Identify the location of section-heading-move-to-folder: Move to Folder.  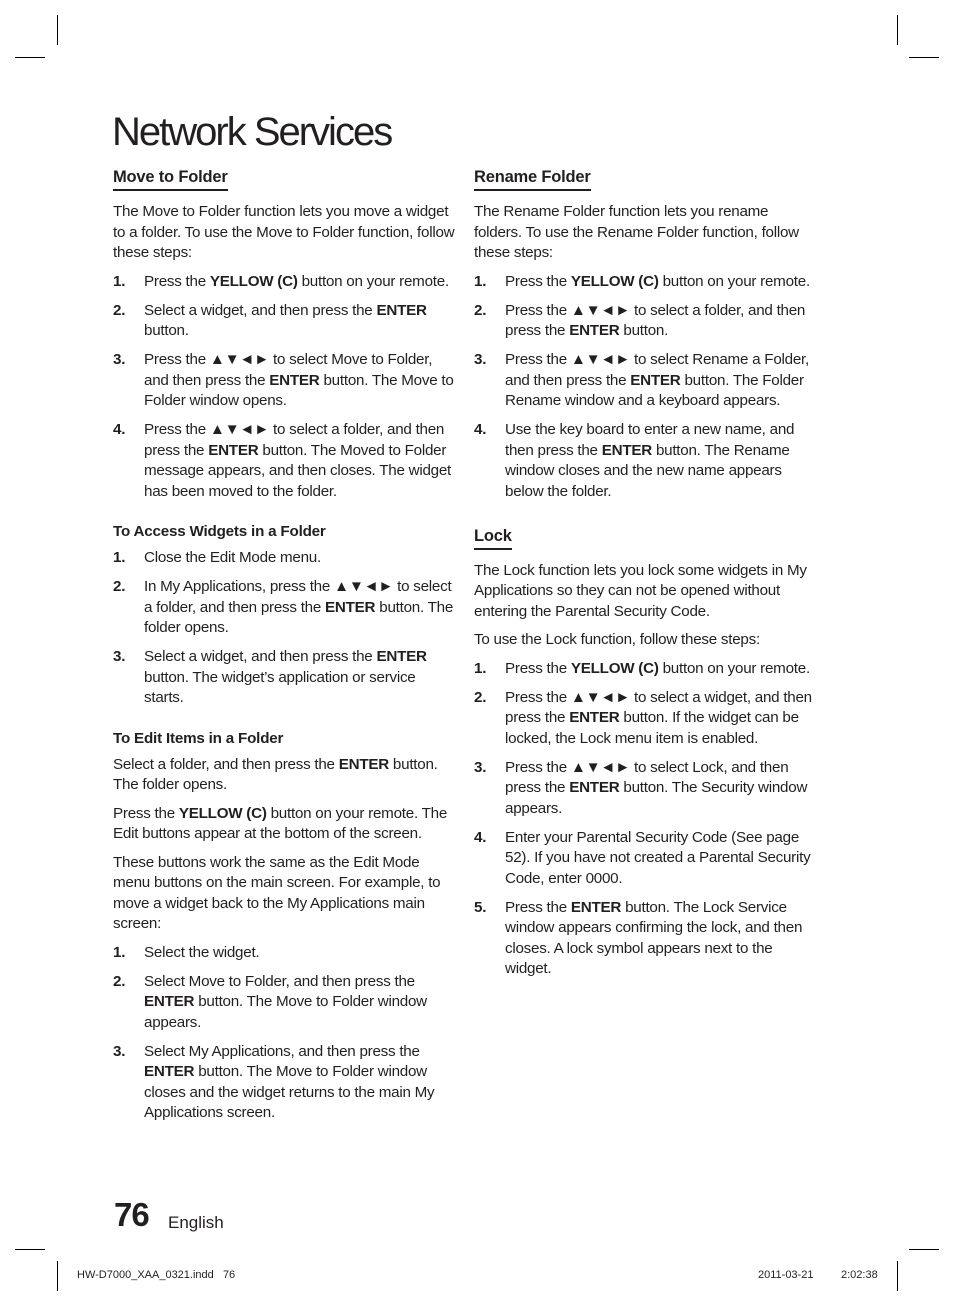
(170, 178).